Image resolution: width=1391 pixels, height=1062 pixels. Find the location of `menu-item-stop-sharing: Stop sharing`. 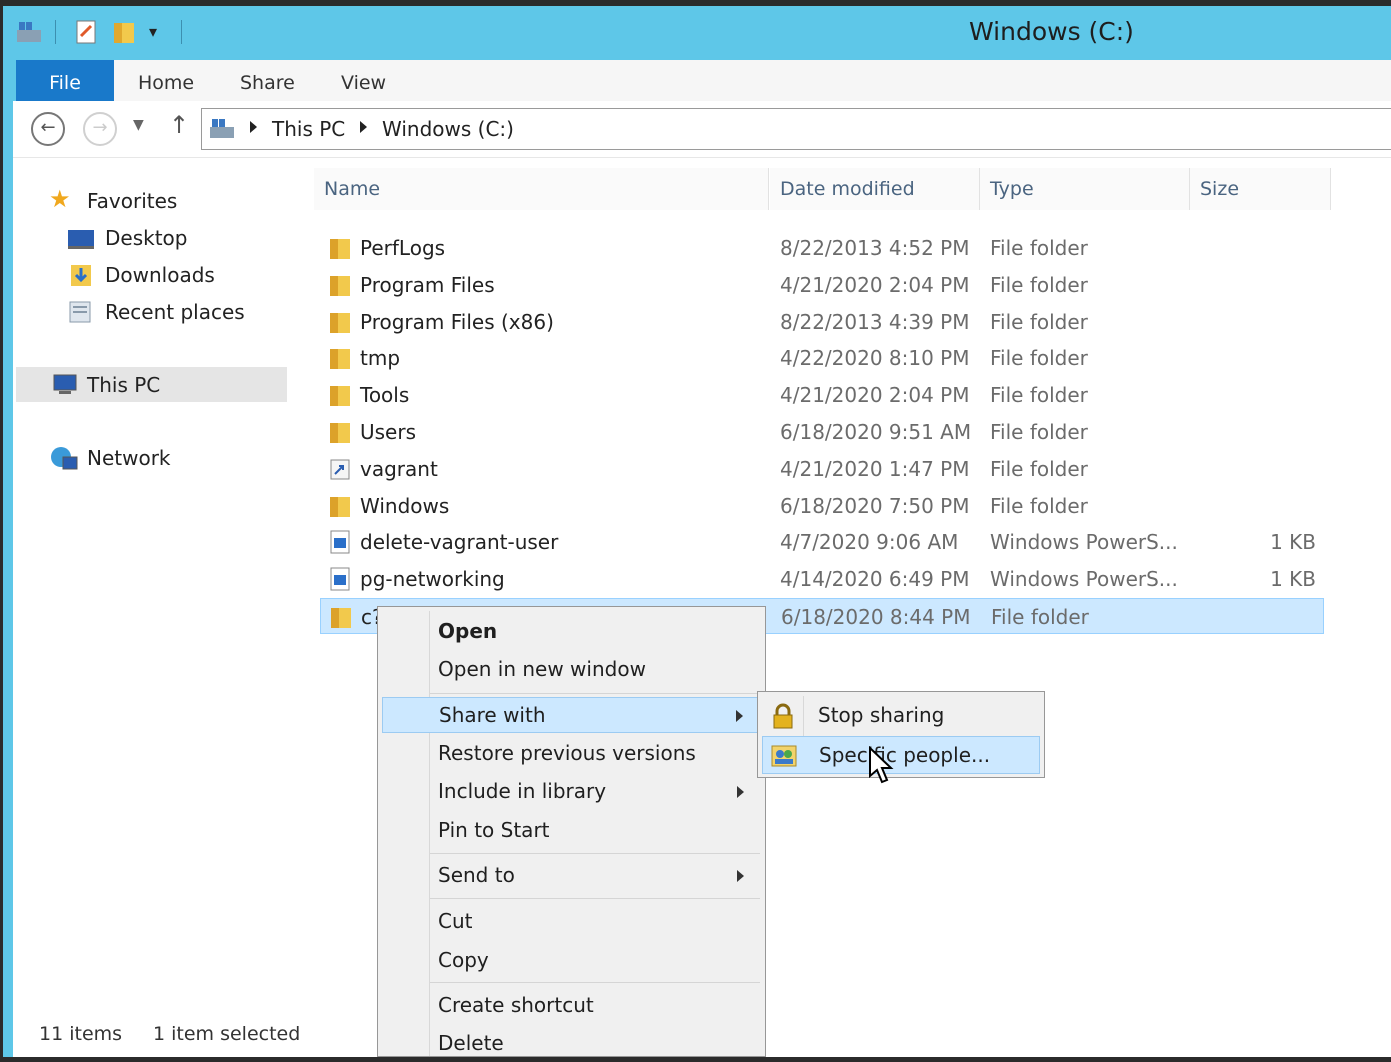

menu-item-stop-sharing: Stop sharing is located at coordinates (901, 716).